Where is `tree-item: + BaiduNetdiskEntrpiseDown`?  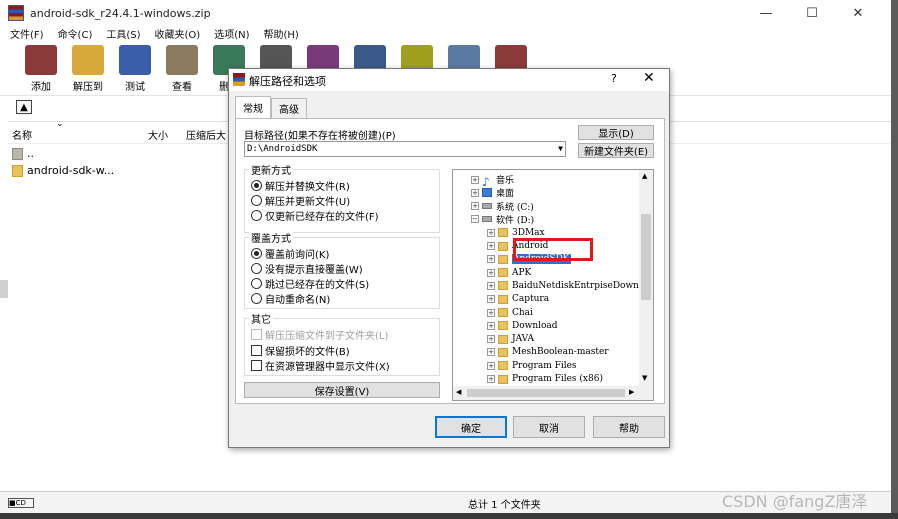
tree-item: + BaiduNetdiskEntrpiseDown is located at coordinates (563, 285).